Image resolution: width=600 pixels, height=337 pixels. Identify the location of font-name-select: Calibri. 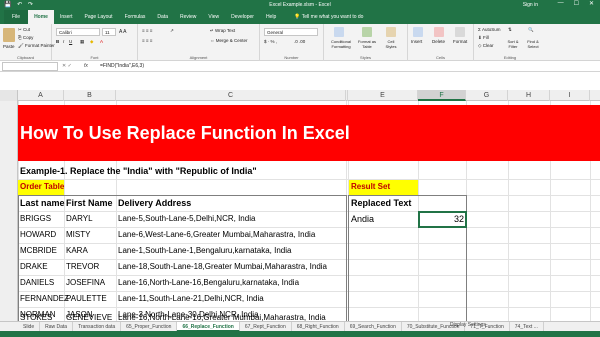
(78, 32).